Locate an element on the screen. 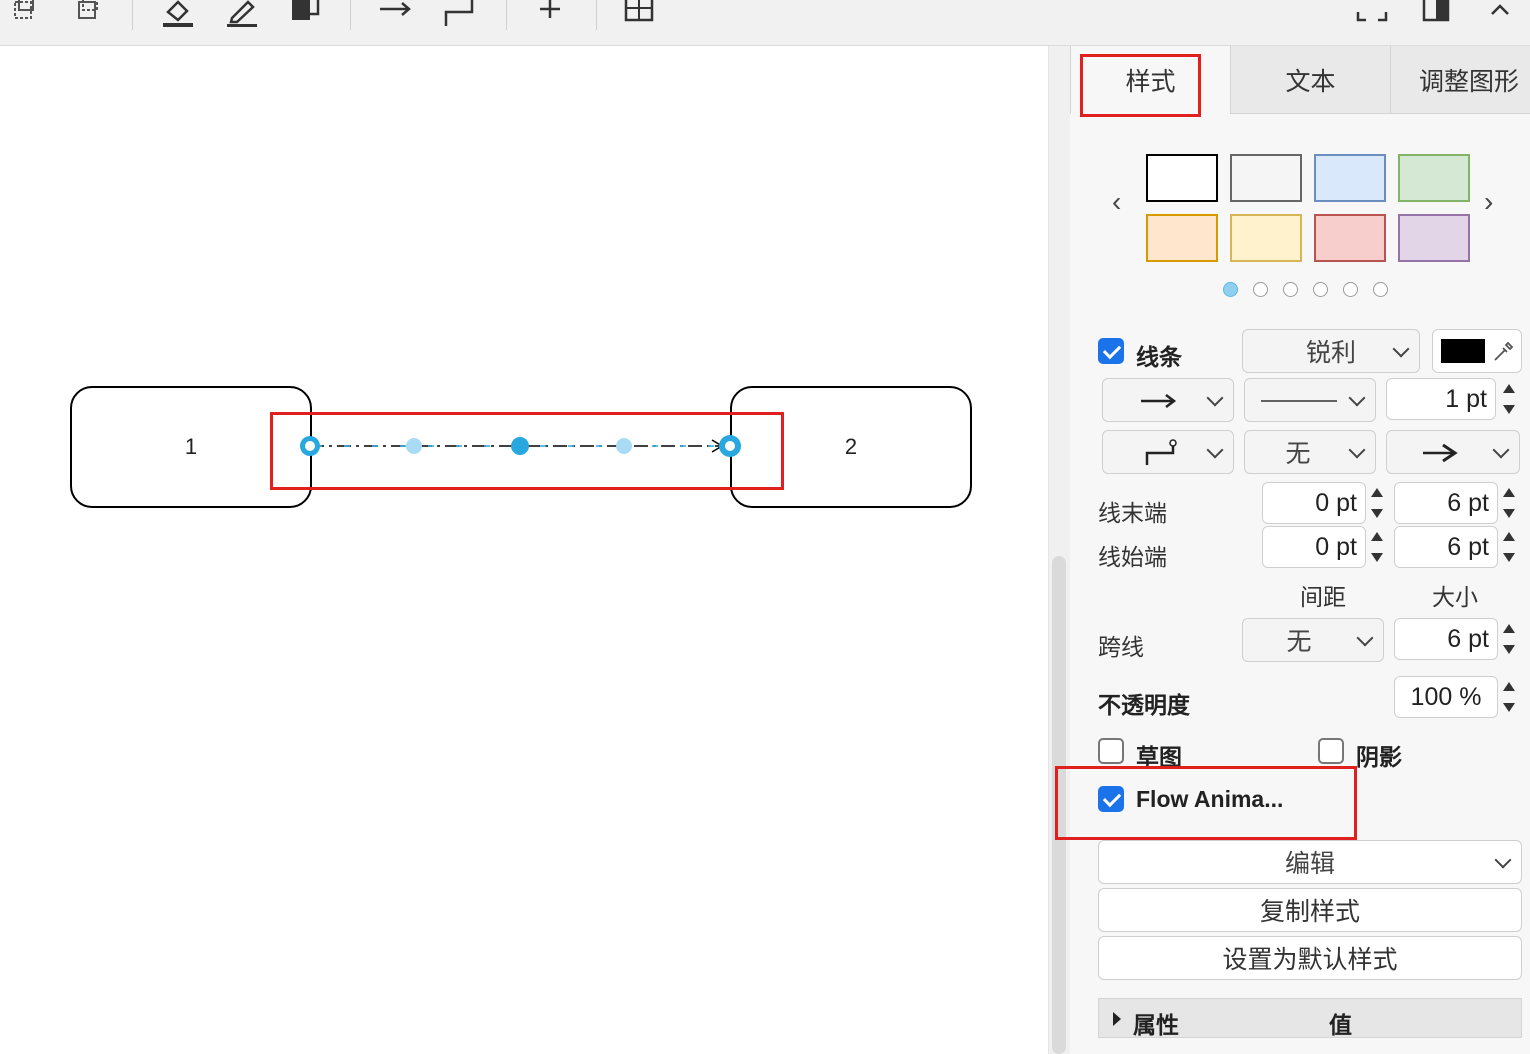  line-start-size-spinner is located at coordinates (1509, 547).